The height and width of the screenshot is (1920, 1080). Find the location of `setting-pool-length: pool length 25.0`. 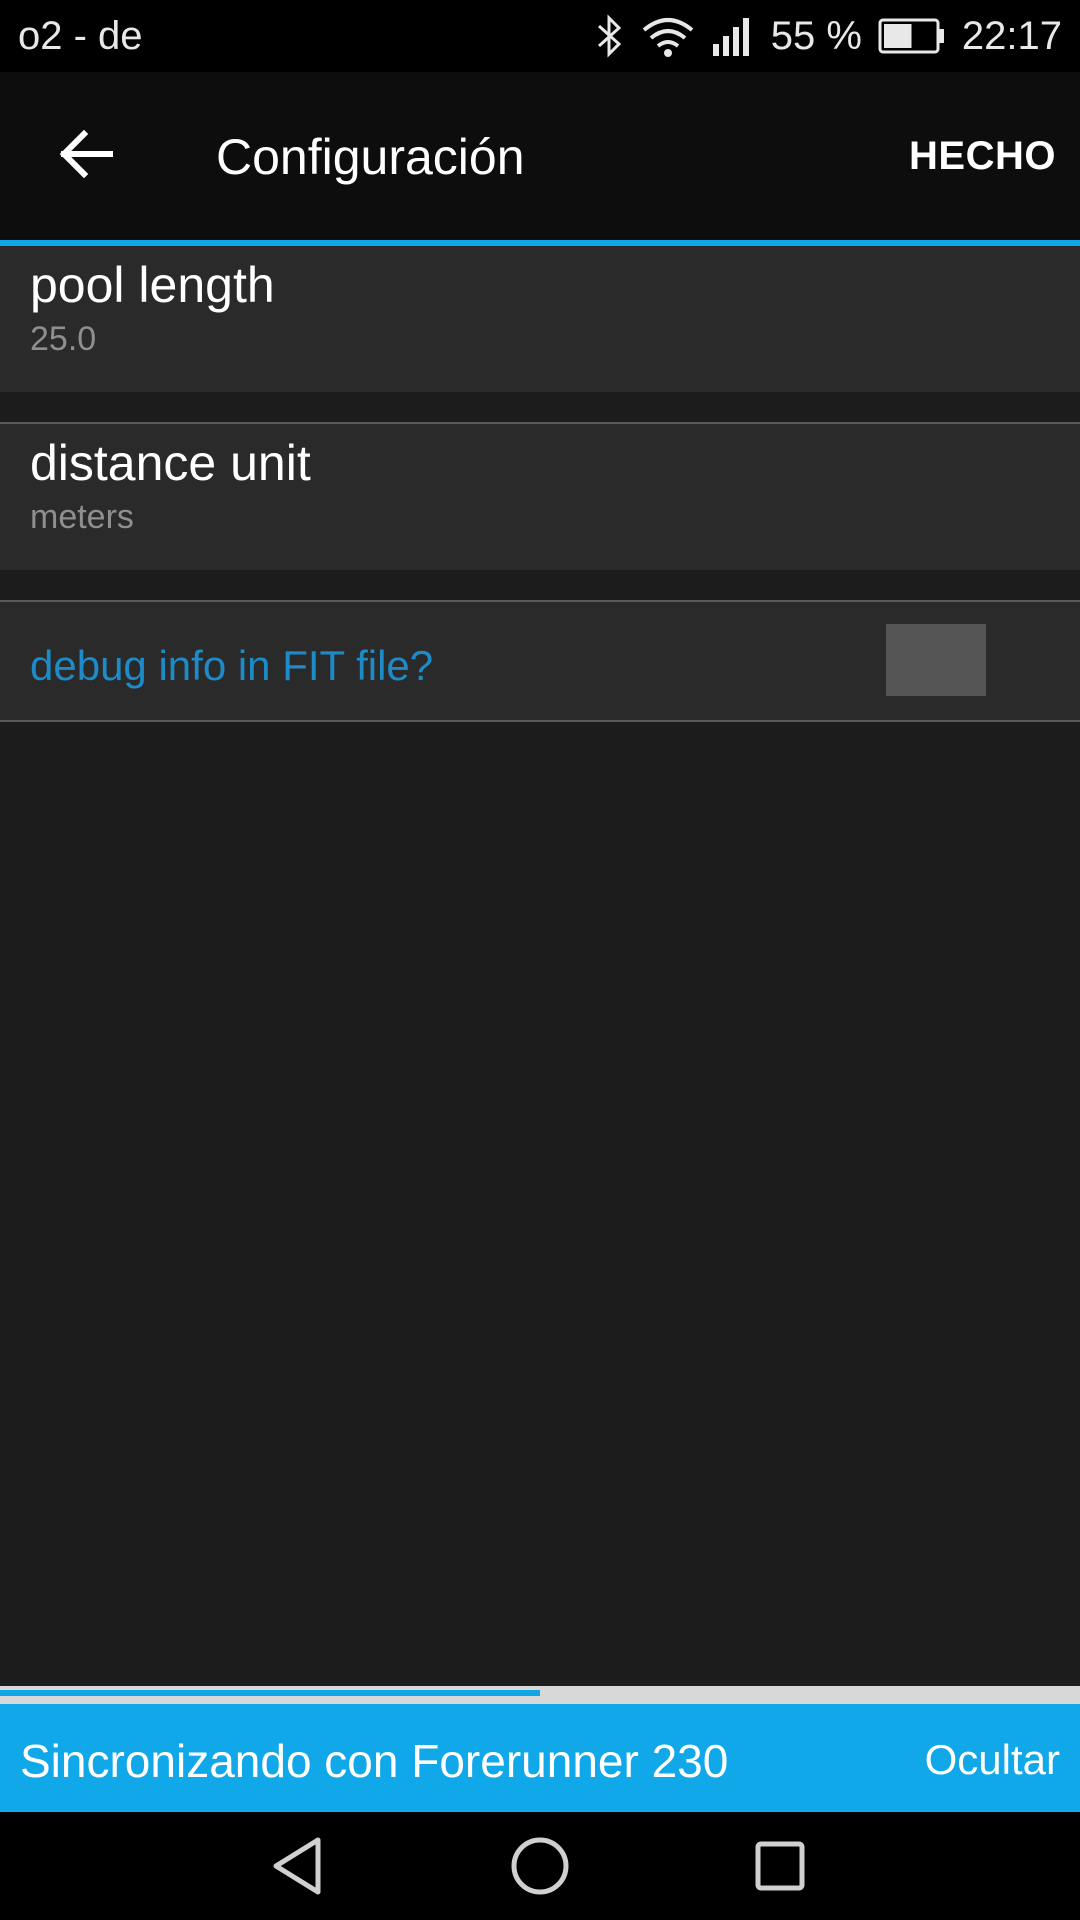

setting-pool-length: pool length 25.0 is located at coordinates (540, 319).